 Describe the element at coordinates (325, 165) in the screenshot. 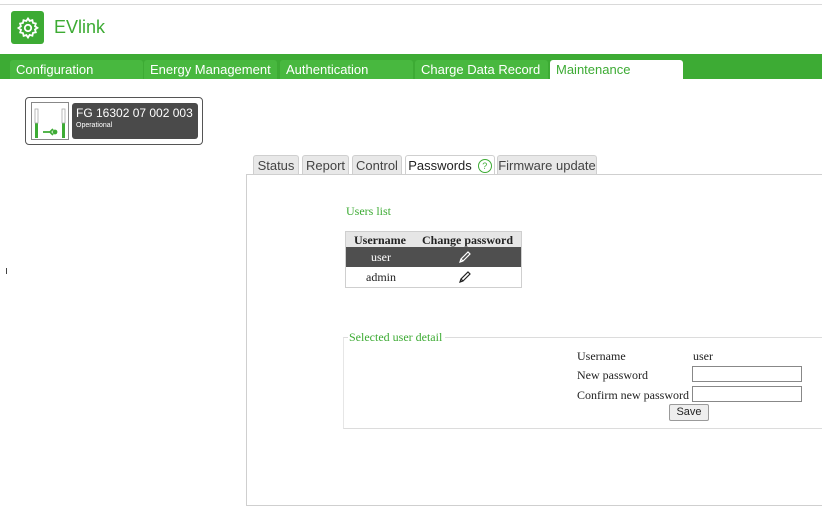

I see `subtab-report: Report` at that location.